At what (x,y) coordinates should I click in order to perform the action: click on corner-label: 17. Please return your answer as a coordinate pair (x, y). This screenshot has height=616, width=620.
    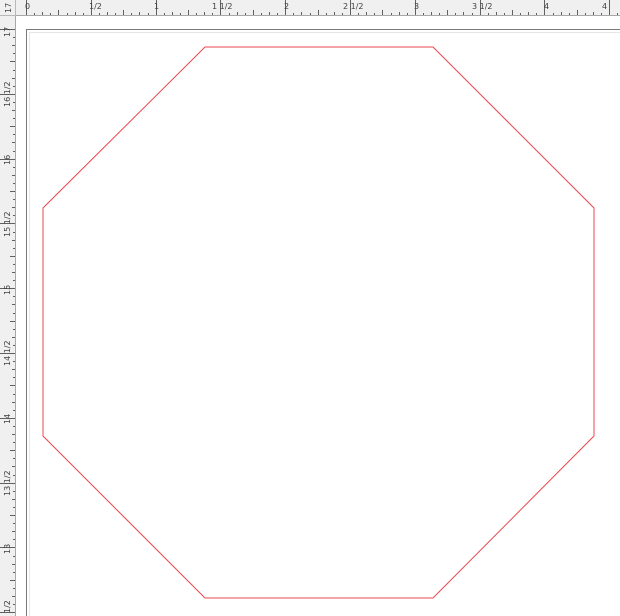
    Looking at the image, I should click on (8, 8).